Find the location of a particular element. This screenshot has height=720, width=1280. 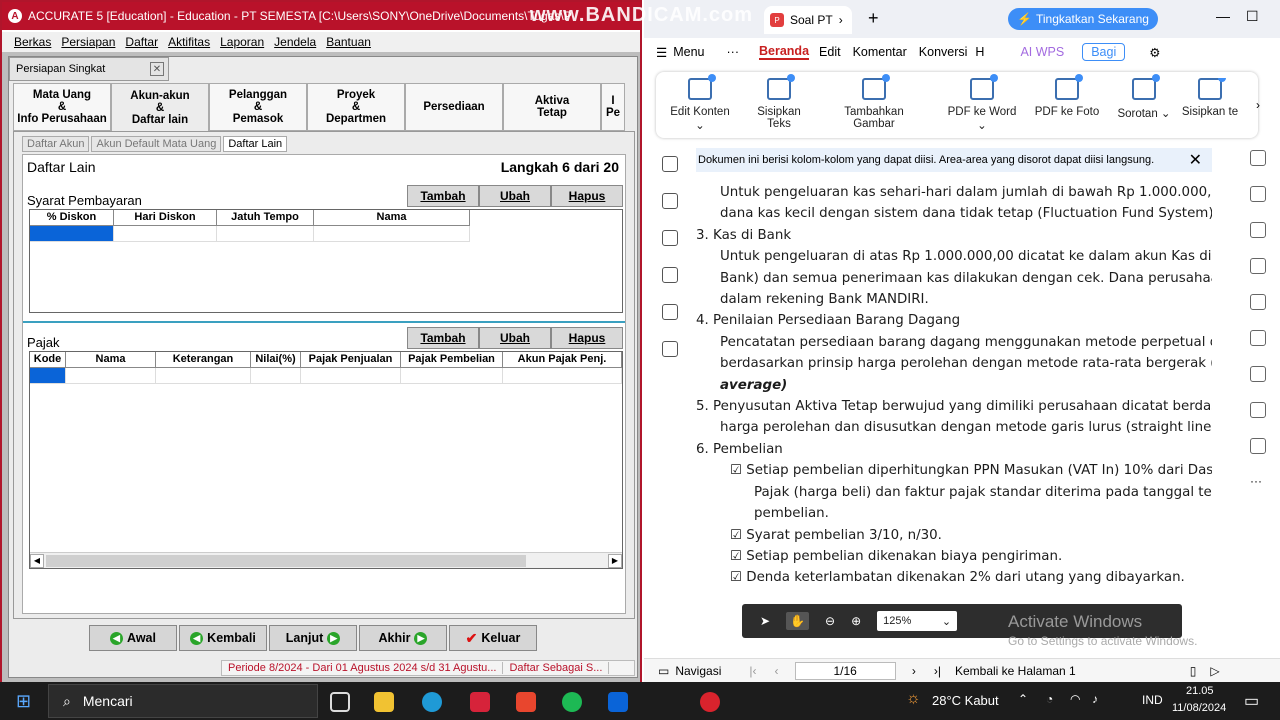

menu-aktifitas: Aktifitas is located at coordinates (189, 42).